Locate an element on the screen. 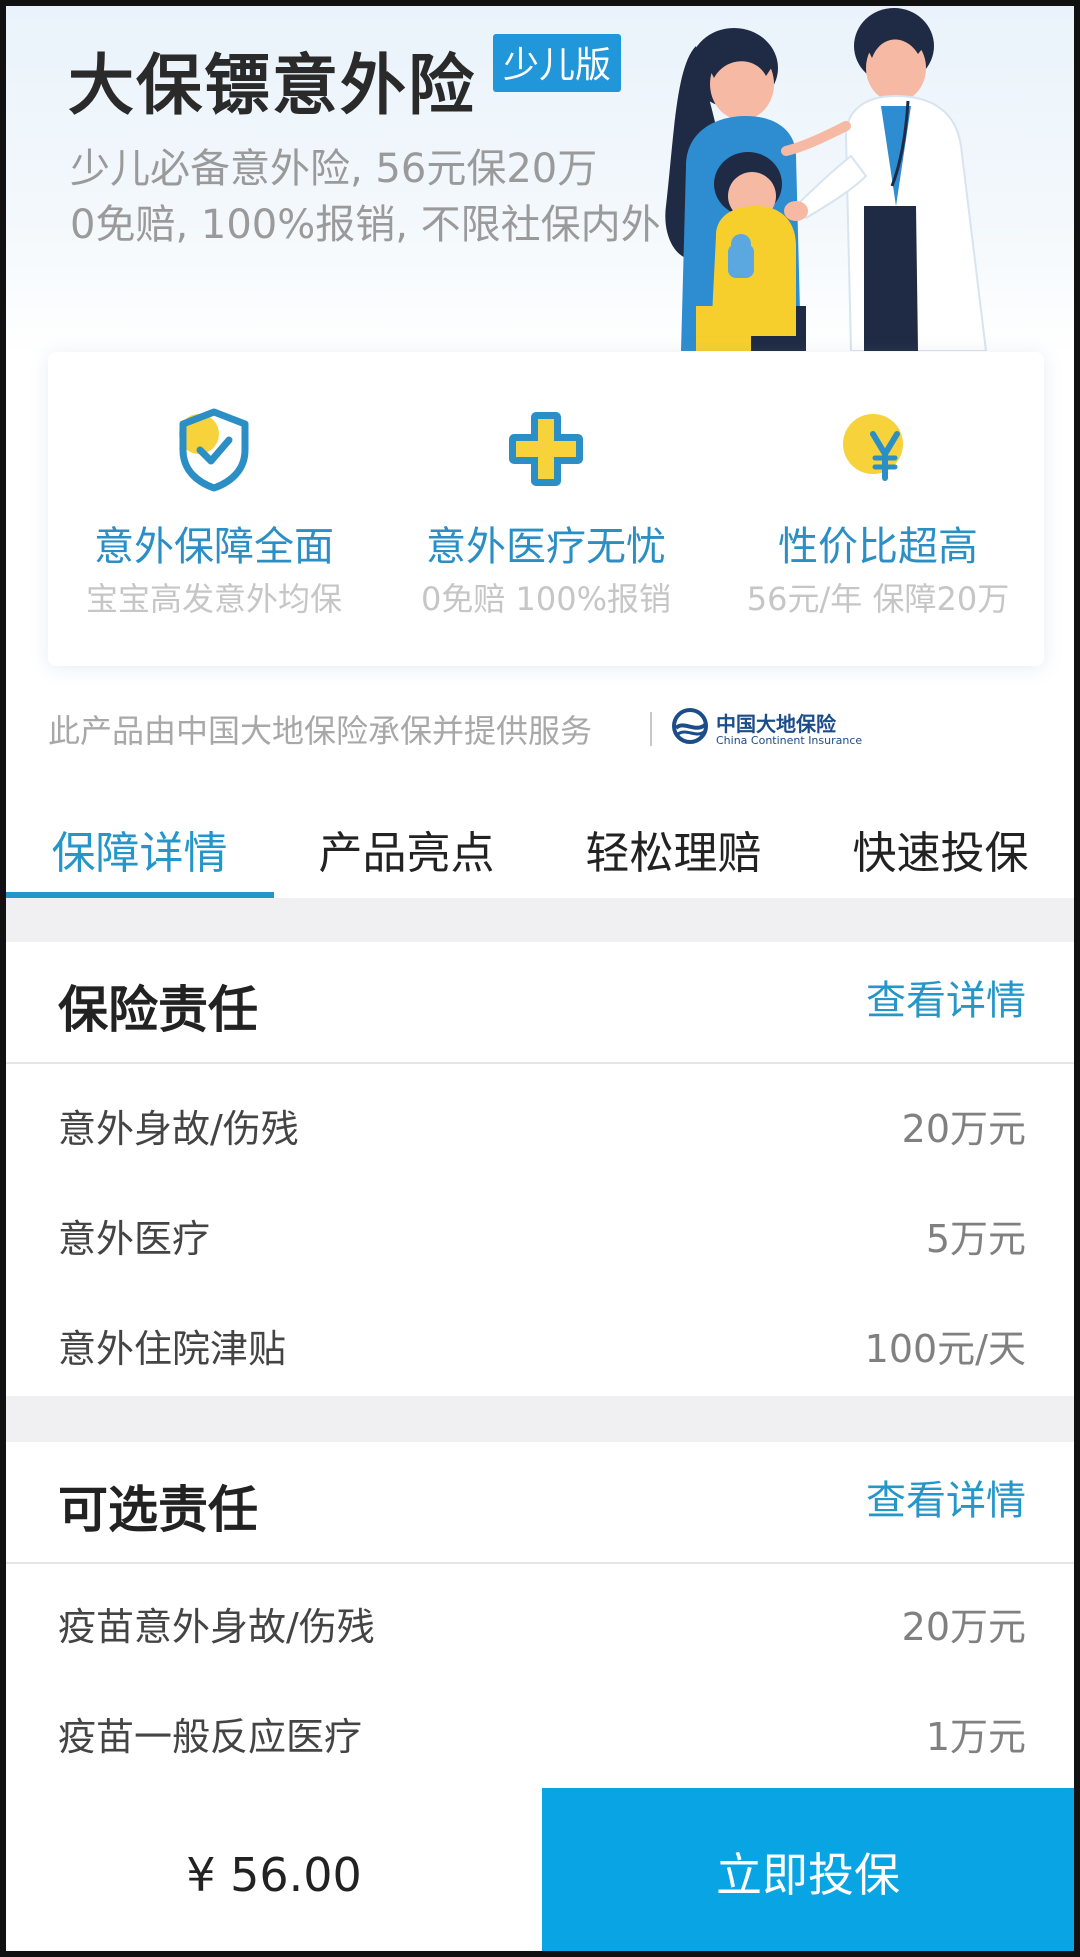 The height and width of the screenshot is (1957, 1080). section-title: 保险责任 is located at coordinates (158, 1010).